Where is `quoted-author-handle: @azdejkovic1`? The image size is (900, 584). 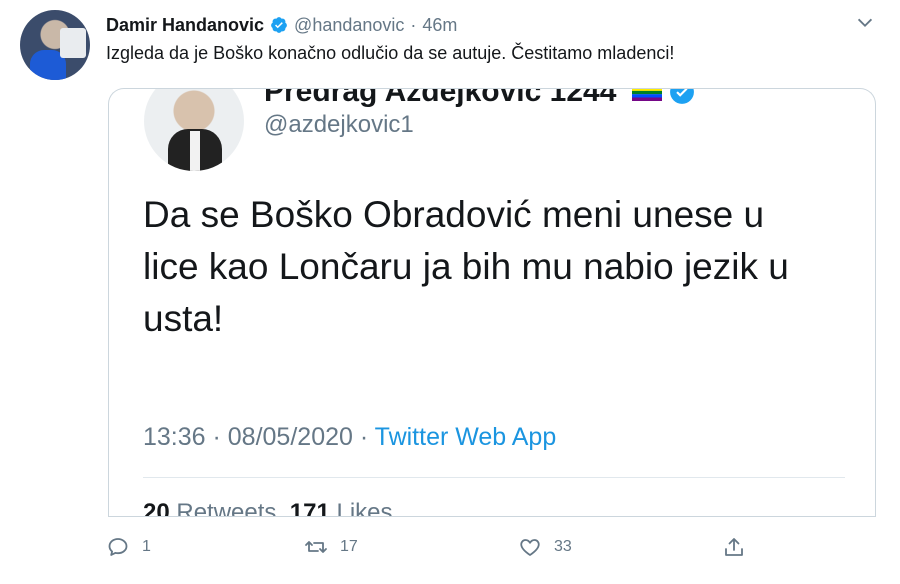
quoted-author-handle: @azdejkovic1 is located at coordinates (339, 124).